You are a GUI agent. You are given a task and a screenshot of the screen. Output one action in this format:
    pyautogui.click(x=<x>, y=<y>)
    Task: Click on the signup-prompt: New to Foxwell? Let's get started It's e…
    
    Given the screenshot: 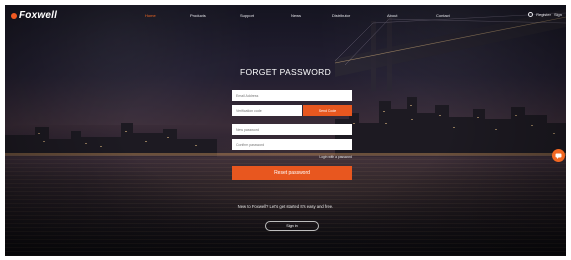 What is the action you would take?
    pyautogui.click(x=285, y=206)
    